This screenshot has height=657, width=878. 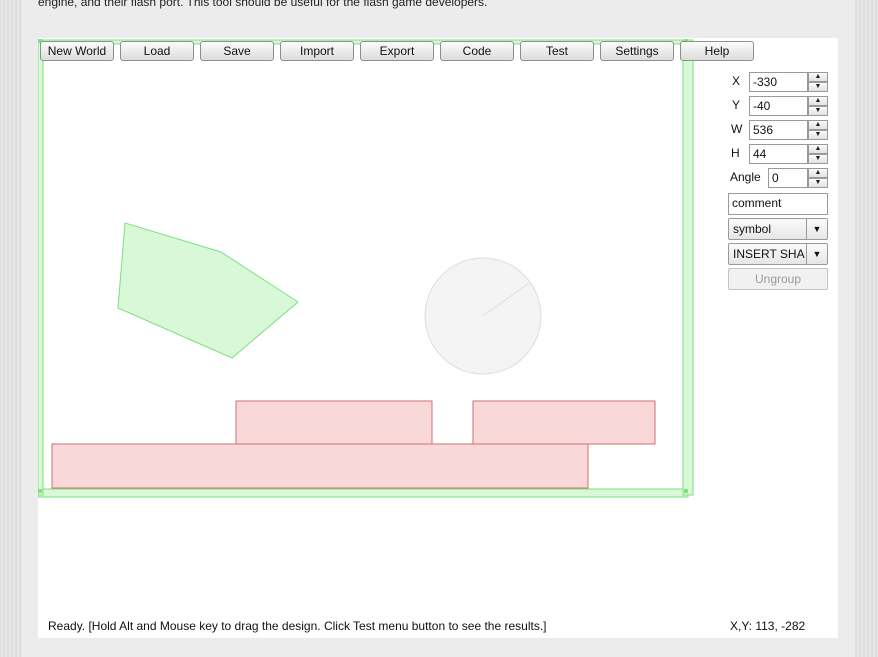 I want to click on w-stepper: ▲ ▼, so click(x=818, y=130).